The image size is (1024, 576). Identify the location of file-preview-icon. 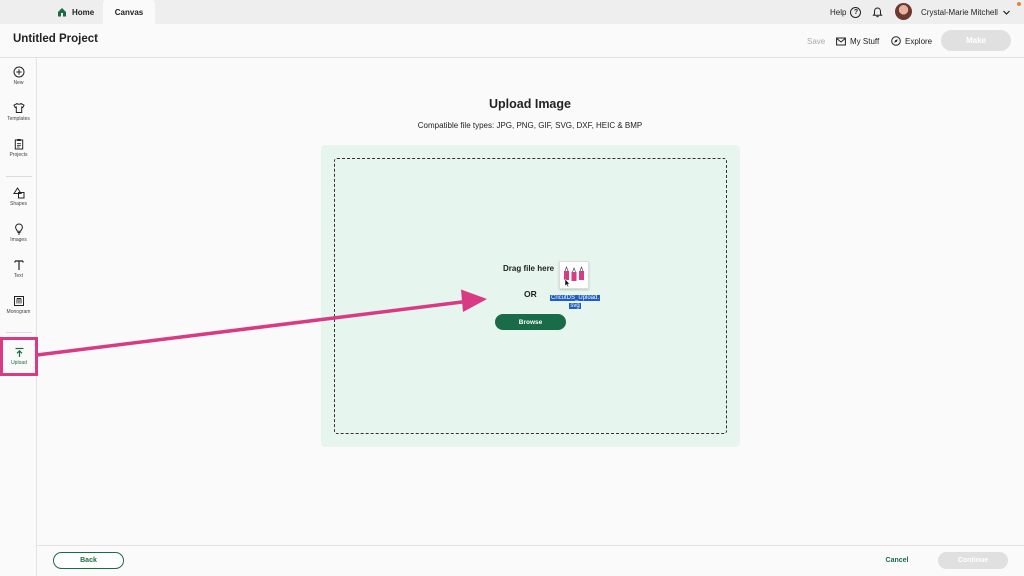
(574, 277).